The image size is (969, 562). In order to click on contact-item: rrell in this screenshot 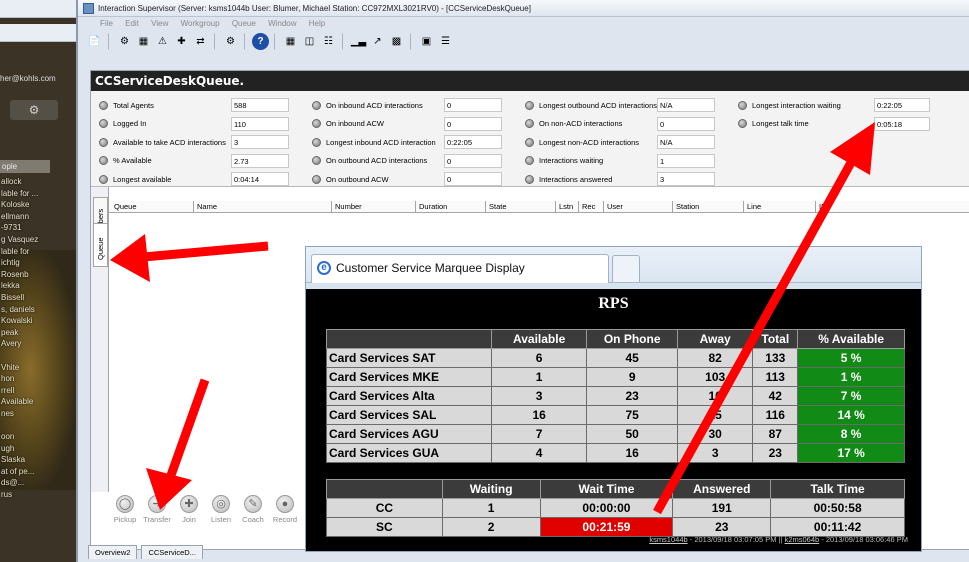, I will do `click(38, 392)`.